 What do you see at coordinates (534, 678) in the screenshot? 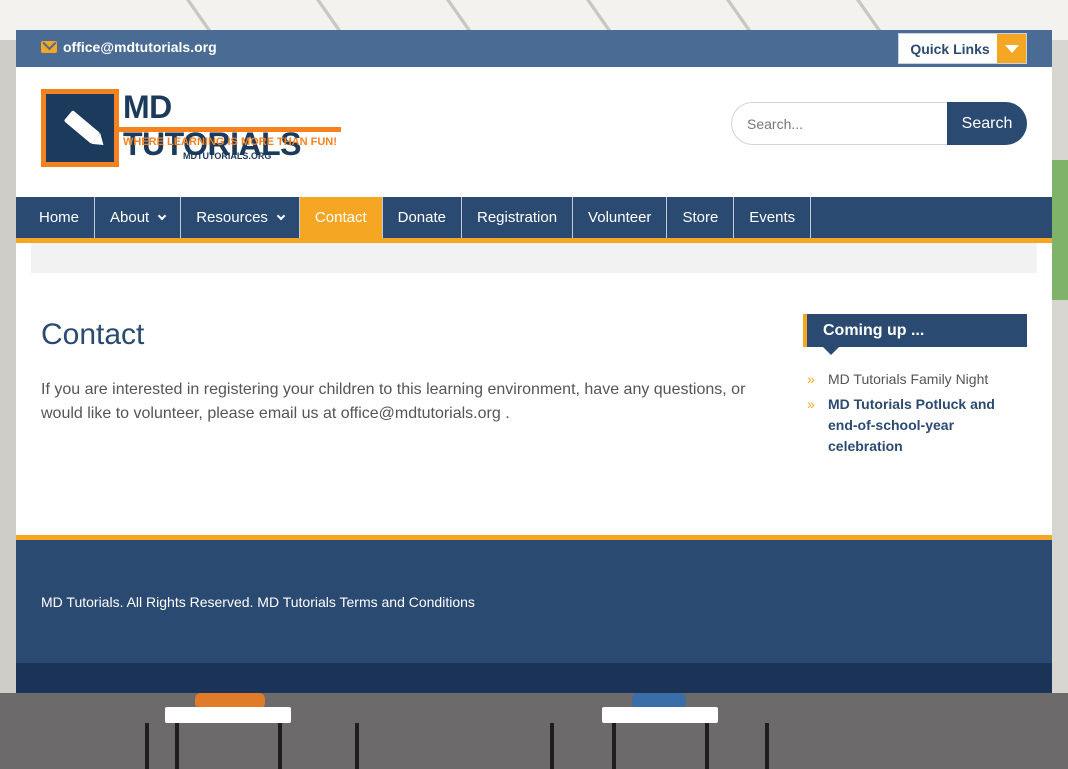
I see `footer-bottom-bar` at bounding box center [534, 678].